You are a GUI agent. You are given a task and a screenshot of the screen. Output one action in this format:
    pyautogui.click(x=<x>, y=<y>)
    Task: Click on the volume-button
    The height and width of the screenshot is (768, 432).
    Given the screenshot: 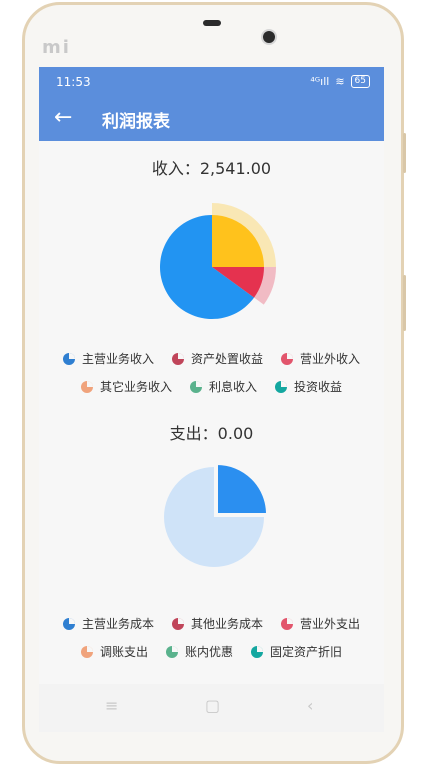 What is the action you would take?
    pyautogui.click(x=404, y=303)
    